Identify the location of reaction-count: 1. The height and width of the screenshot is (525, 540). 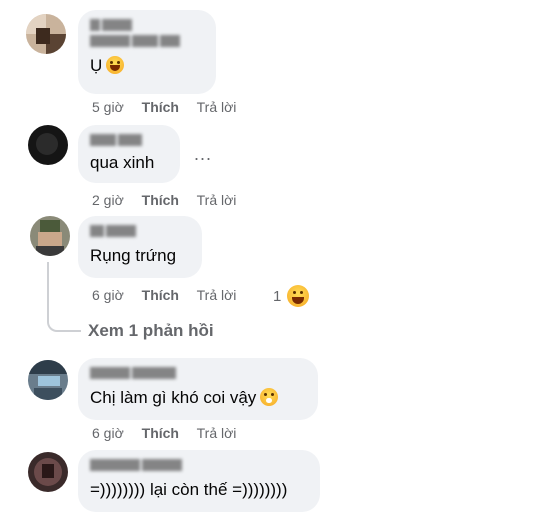
(277, 296).